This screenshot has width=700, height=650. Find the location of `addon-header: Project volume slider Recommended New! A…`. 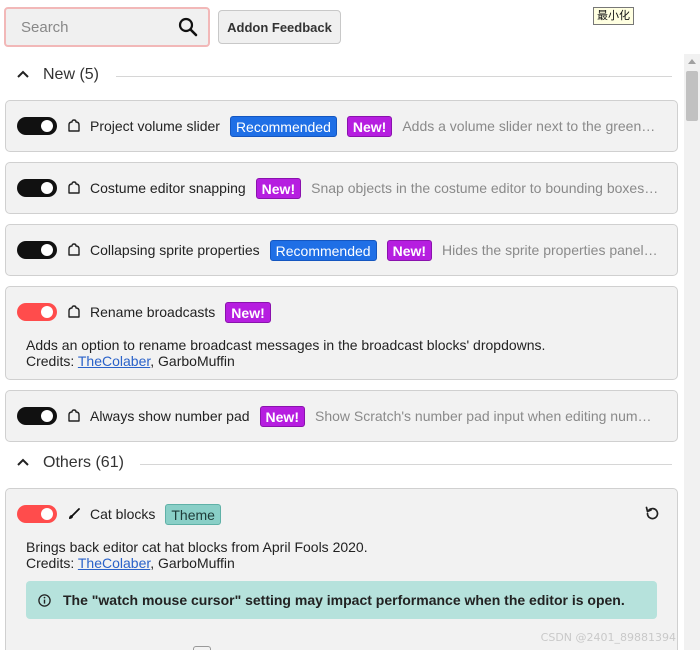

addon-header: Project volume slider Recommended New! A… is located at coordinates (341, 126).